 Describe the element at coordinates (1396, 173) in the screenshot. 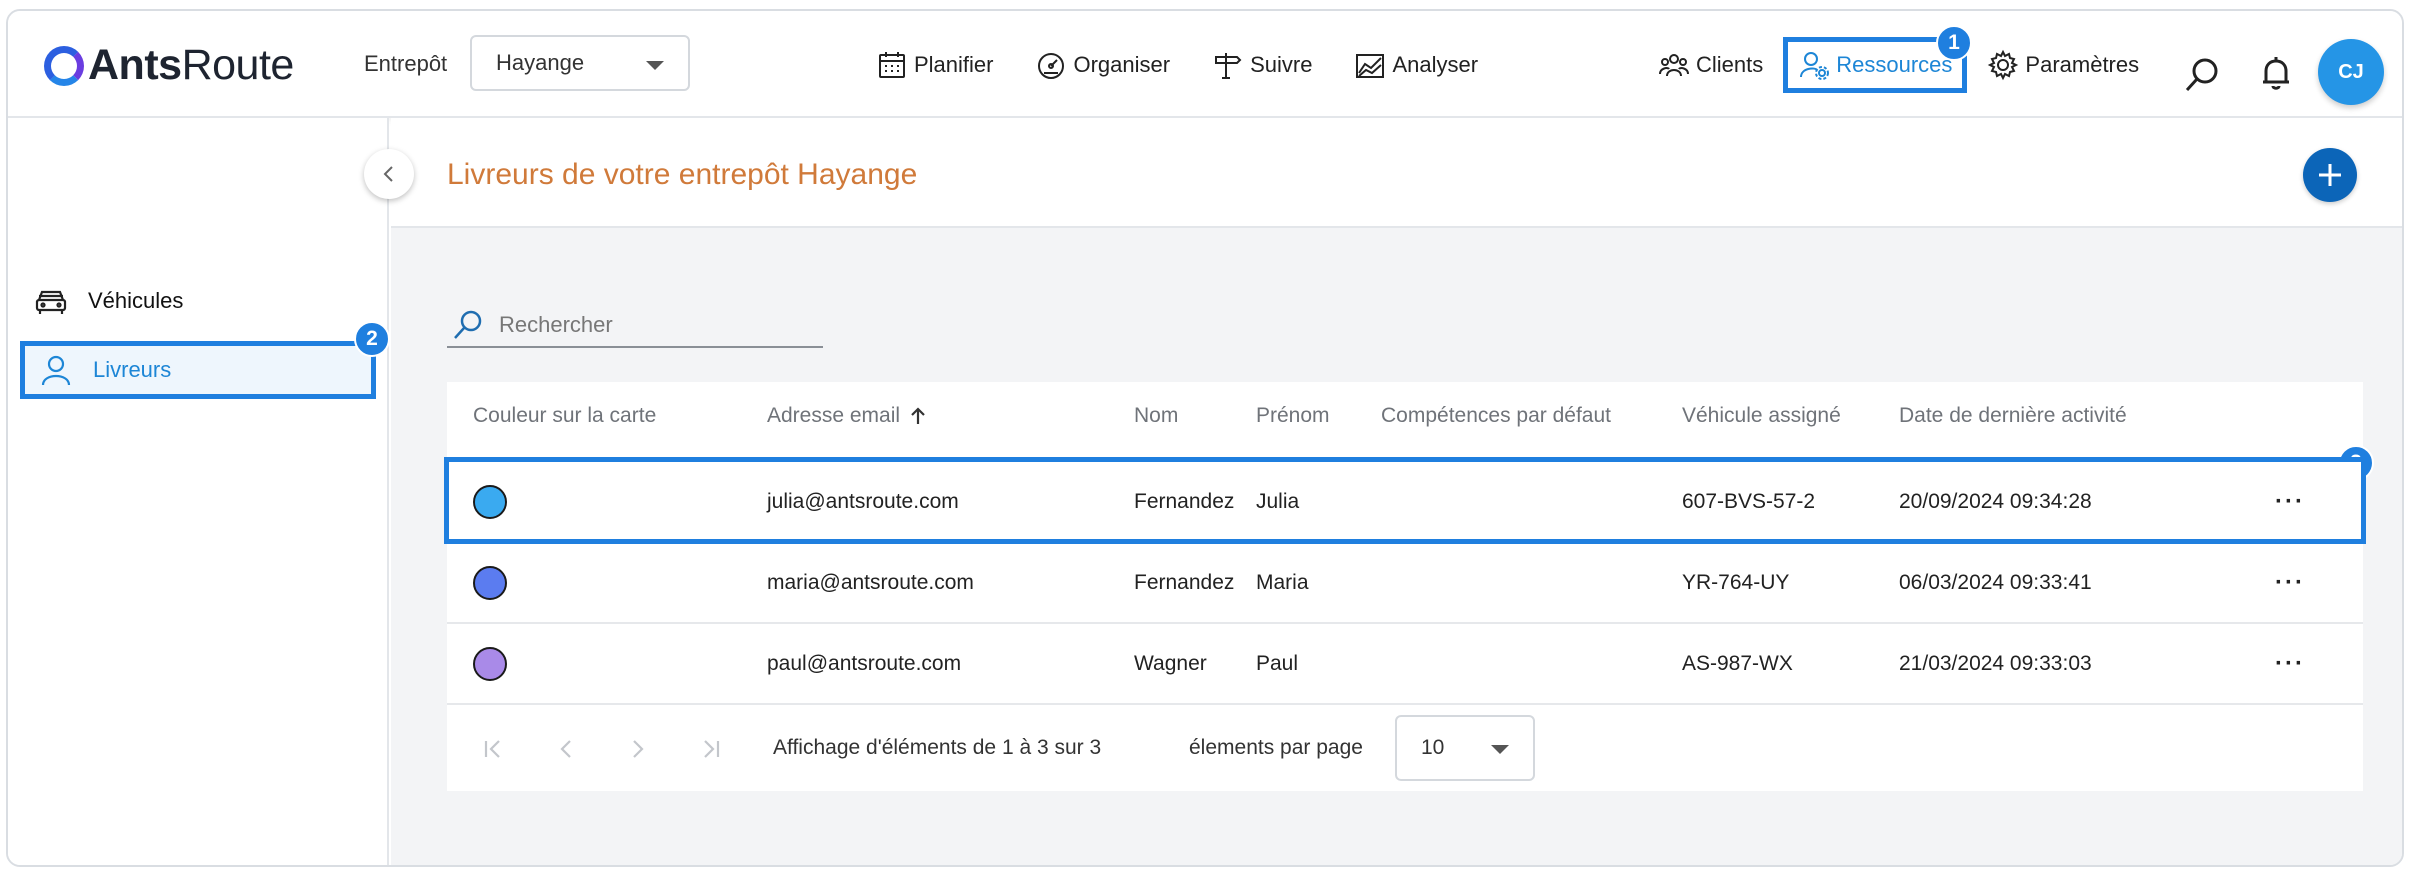

I see `main-header: Livreurs de votre entrepôt Hayange` at that location.